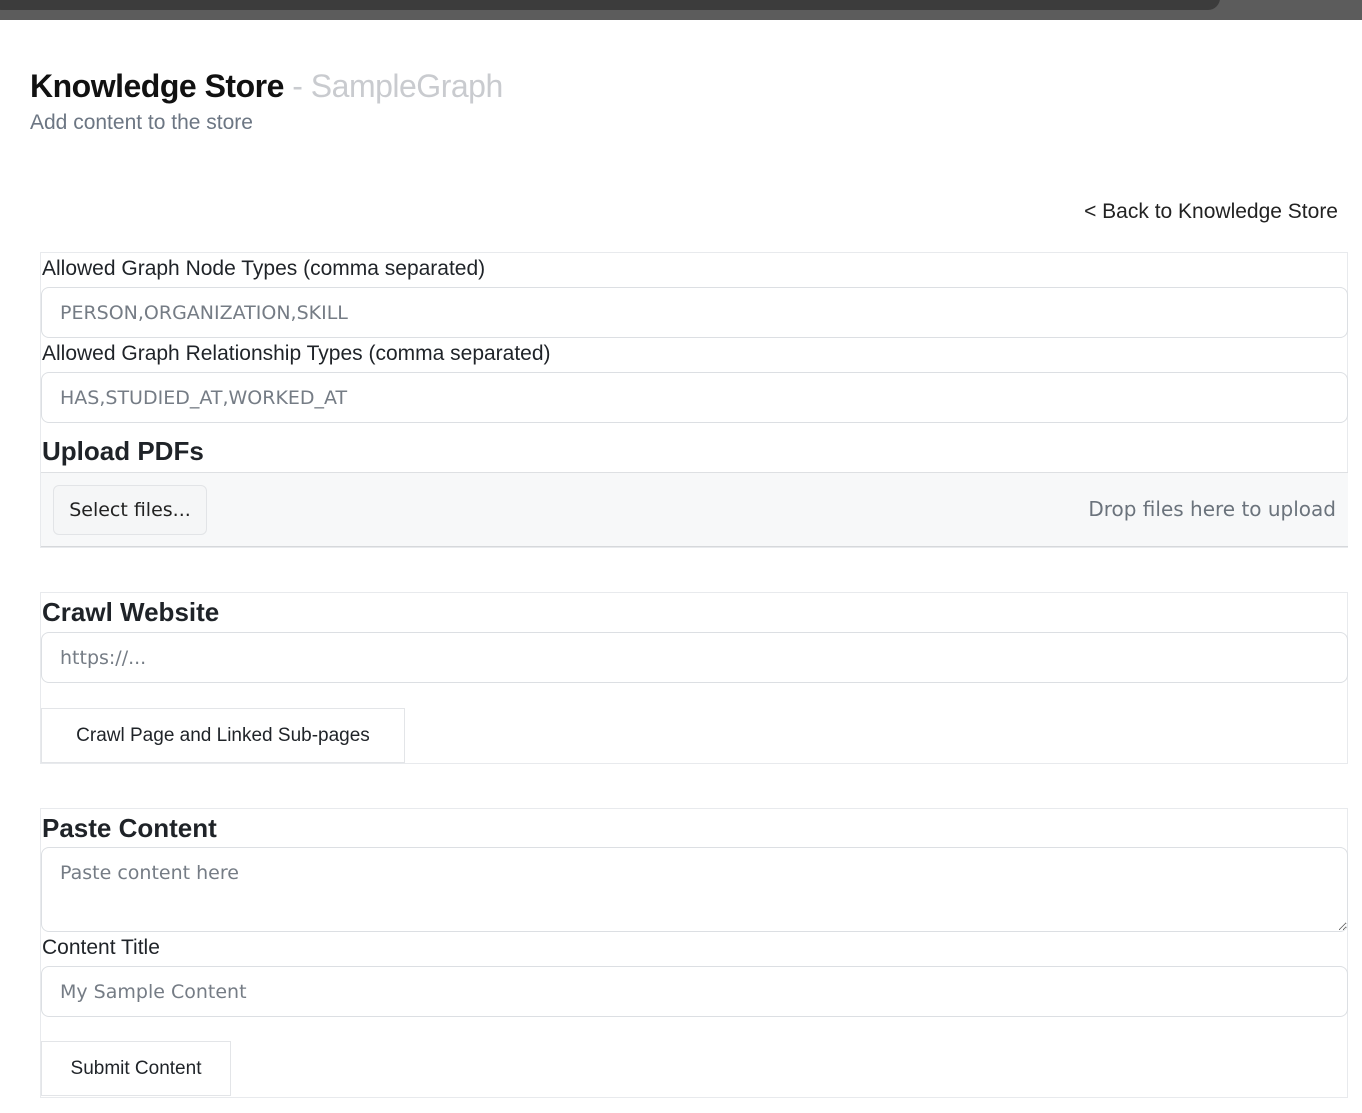 The height and width of the screenshot is (1113, 1362). What do you see at coordinates (406, 86) in the screenshot?
I see `graph-name: SampleGraph` at bounding box center [406, 86].